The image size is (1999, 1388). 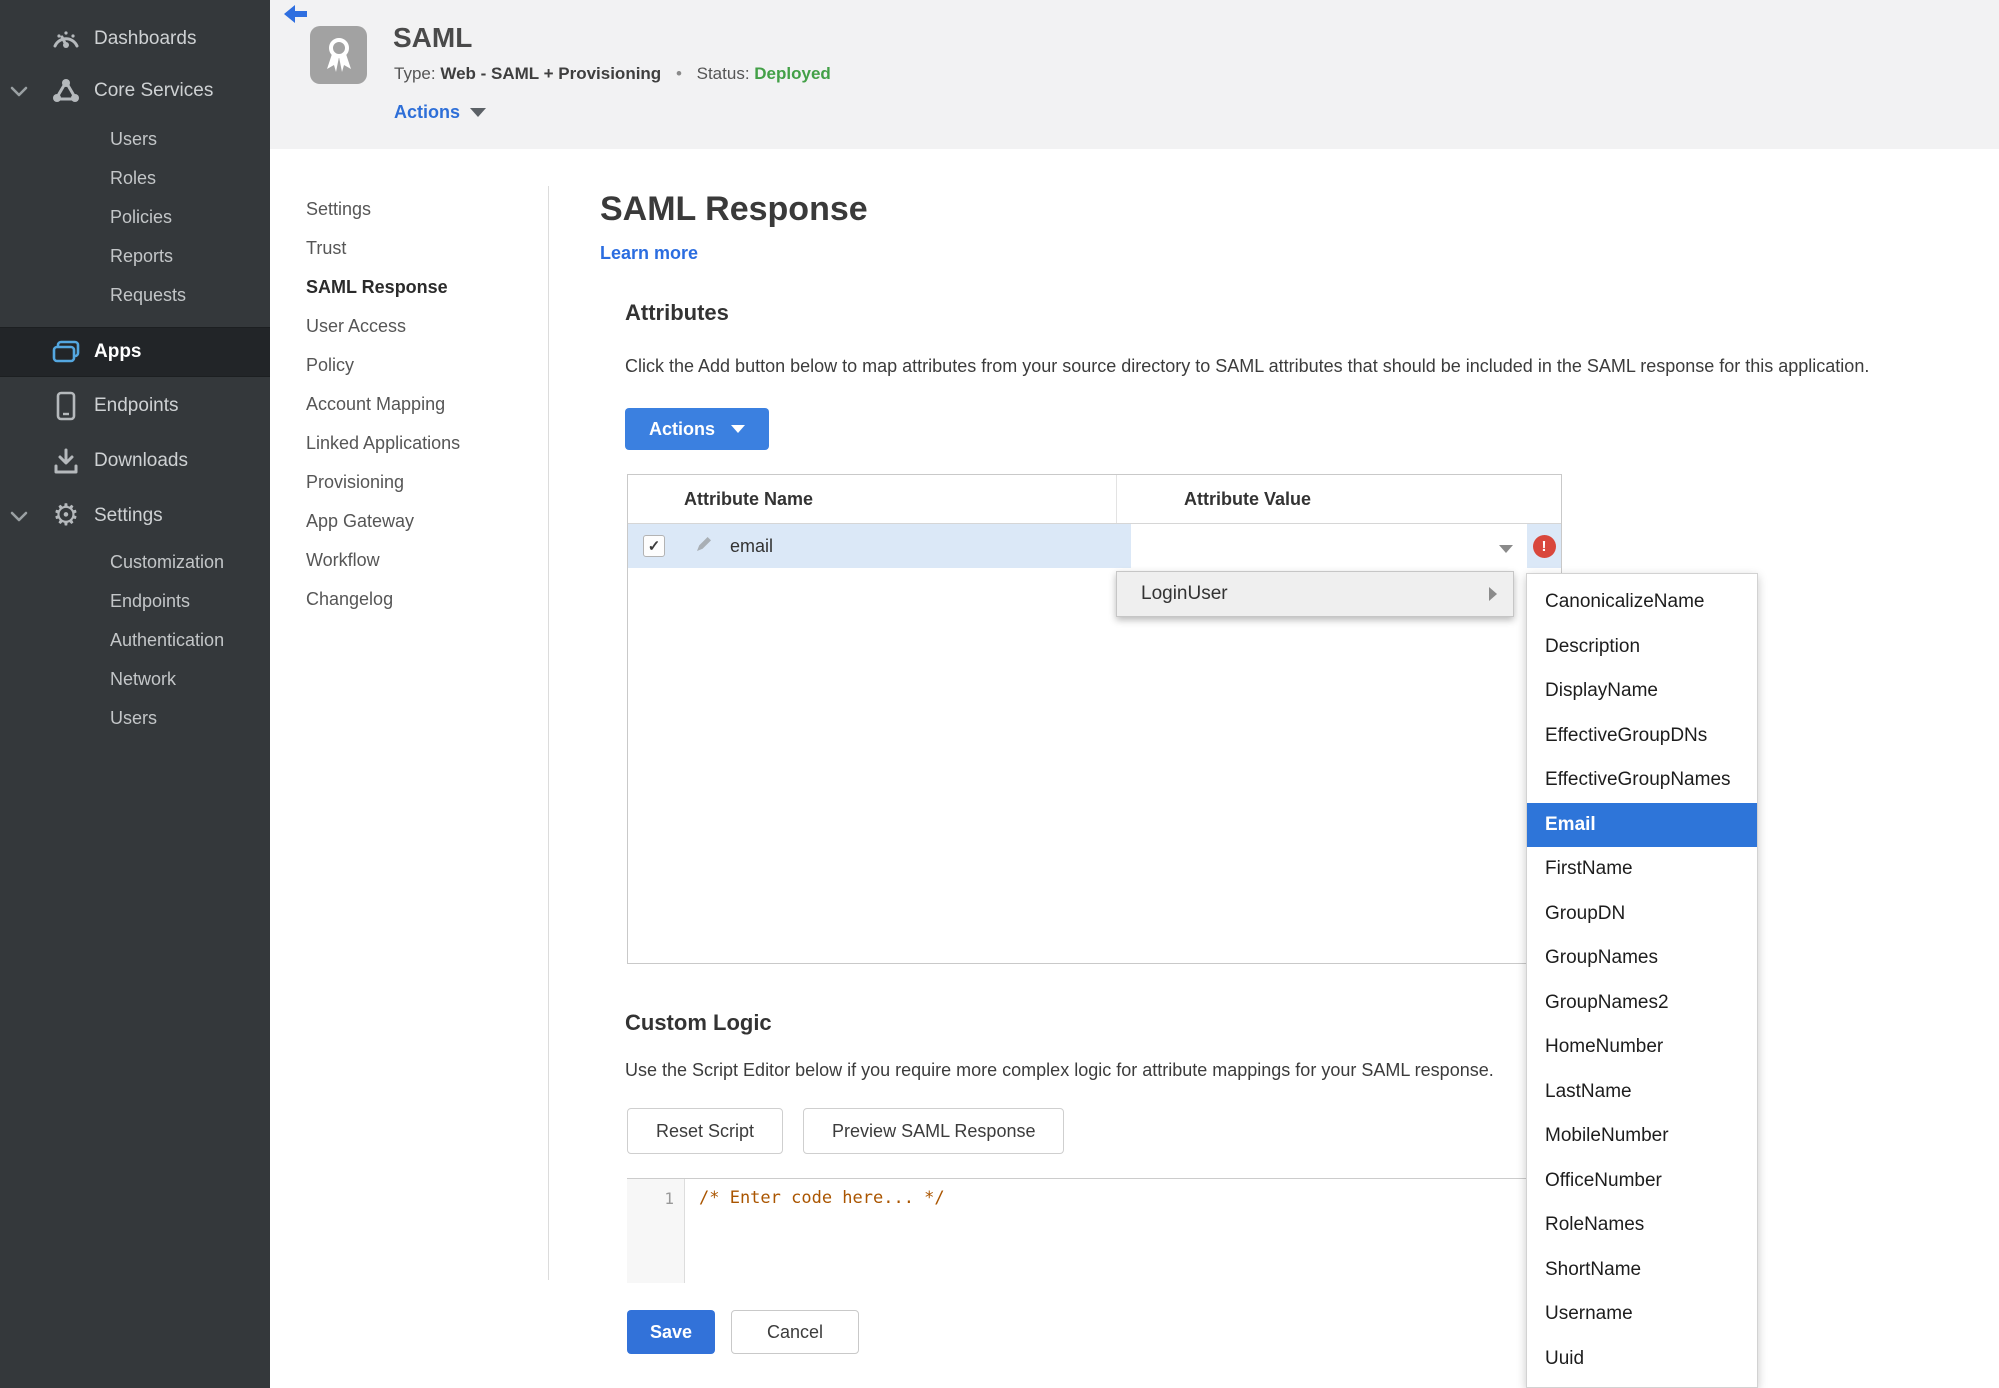 I want to click on type-label: Type:, so click(x=415, y=73).